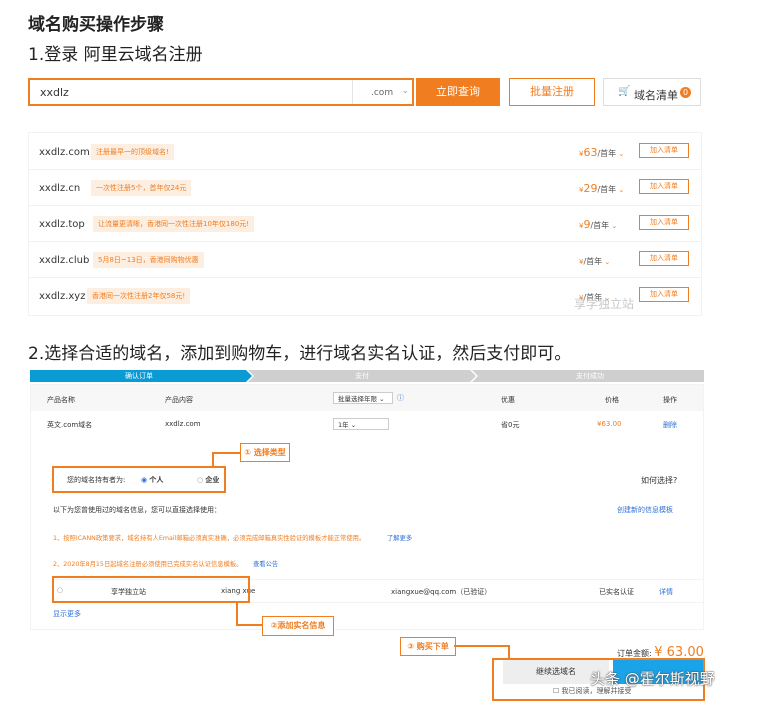  I want to click on page-heading: 域名购买操作步骤, so click(96, 25).